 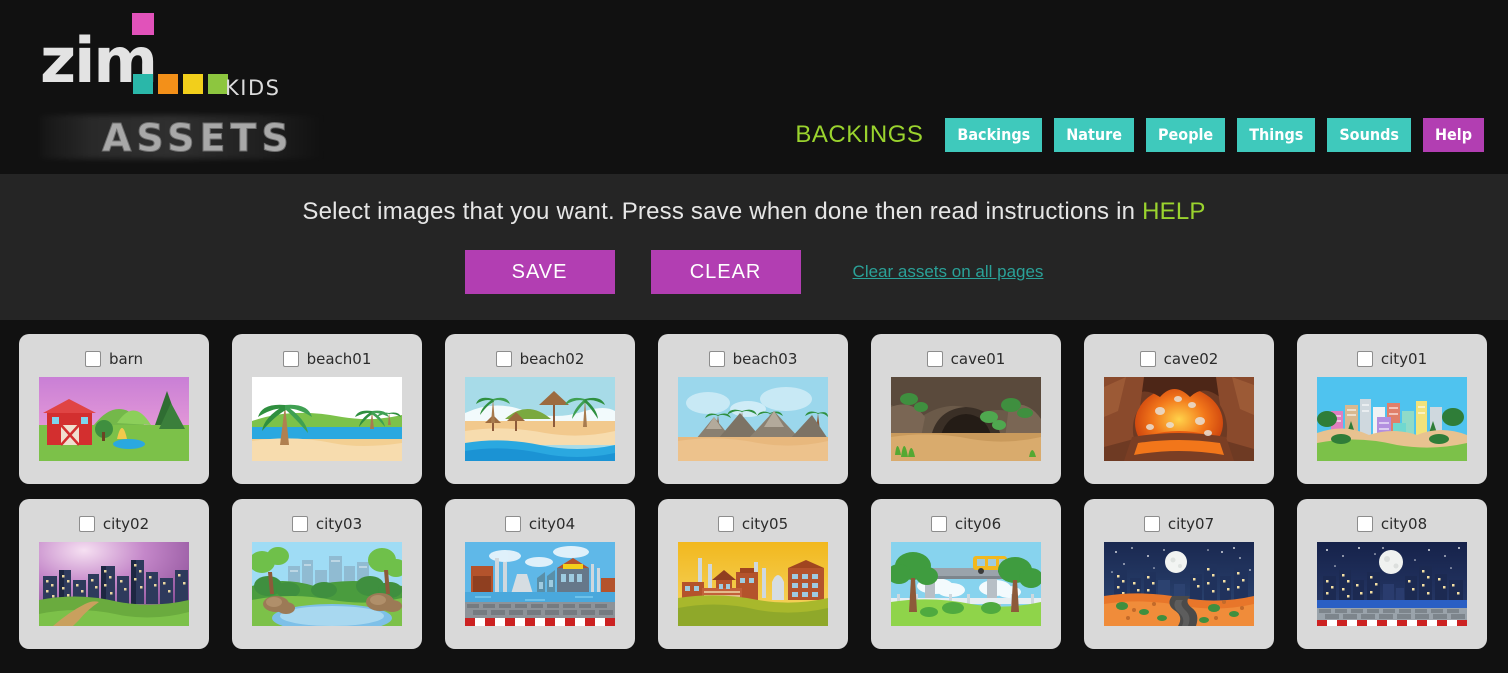 What do you see at coordinates (339, 524) in the screenshot?
I see `asset-label: city03` at bounding box center [339, 524].